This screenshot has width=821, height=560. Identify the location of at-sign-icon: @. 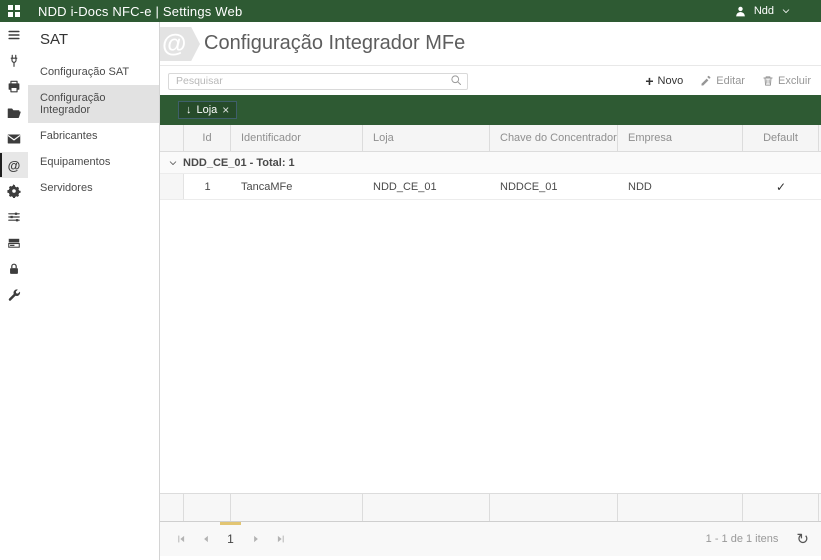
(14, 165).